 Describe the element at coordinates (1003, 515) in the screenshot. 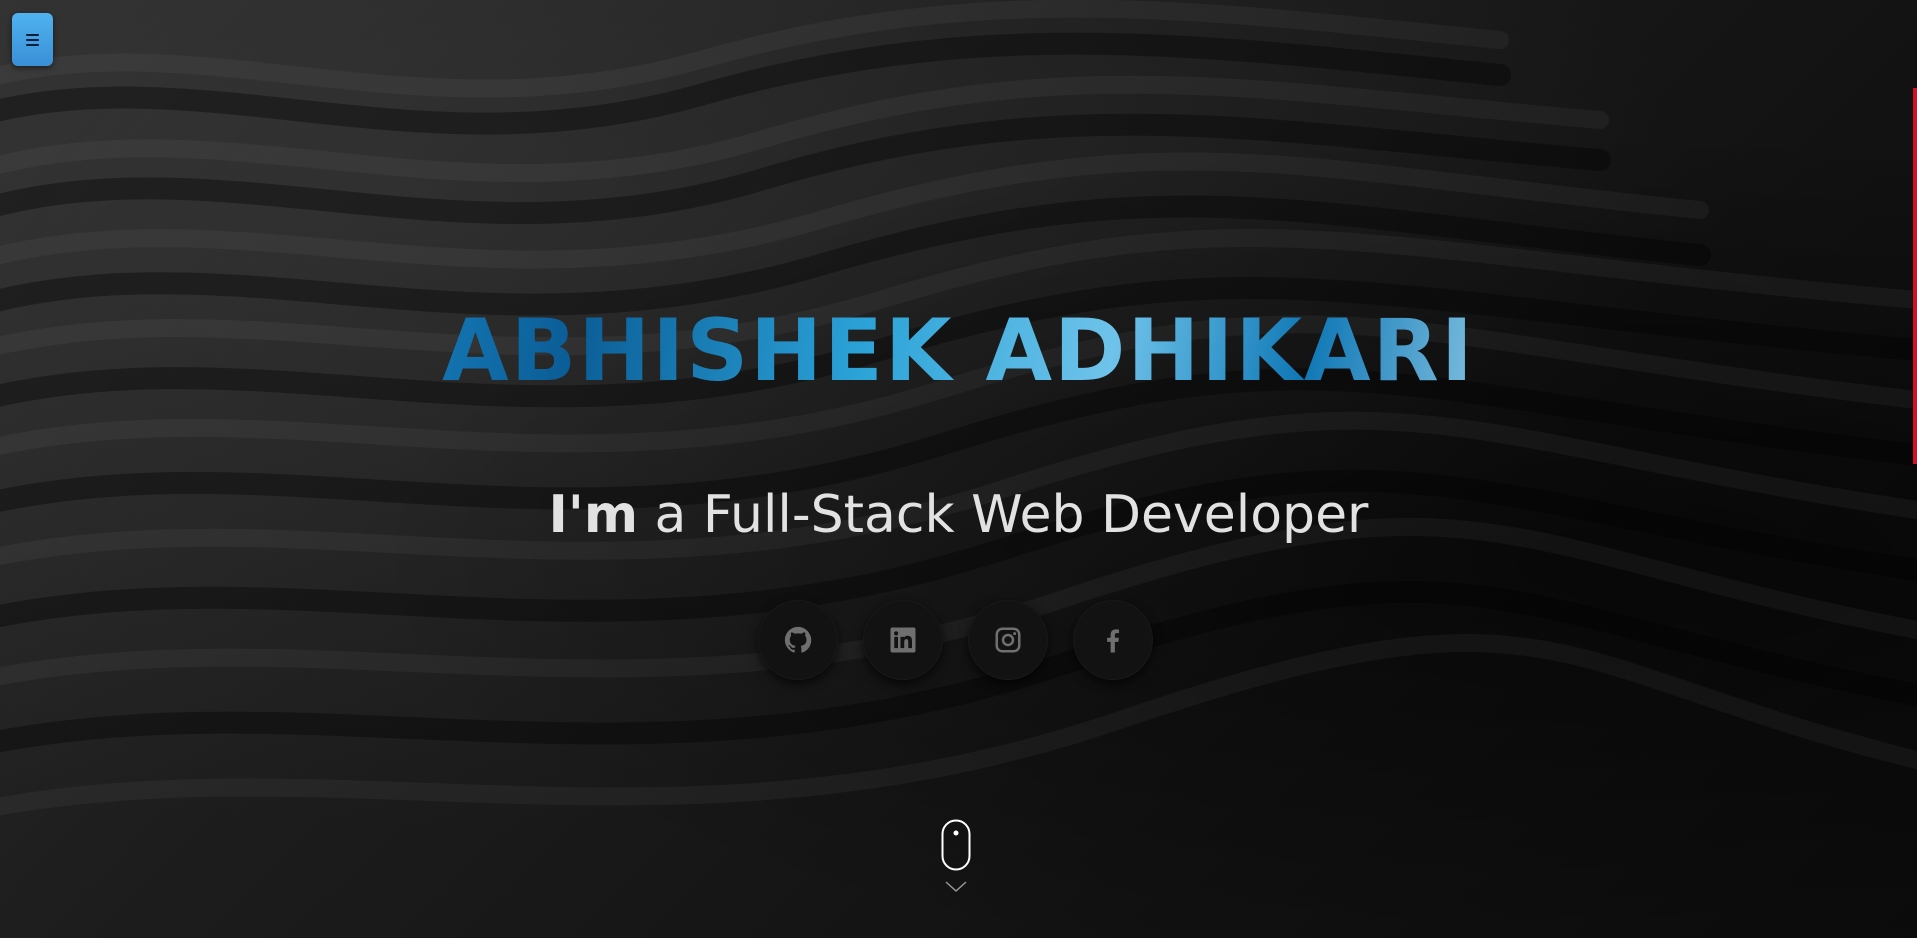

I see `subtitle-rest: a Full-Stack Web Developer` at that location.